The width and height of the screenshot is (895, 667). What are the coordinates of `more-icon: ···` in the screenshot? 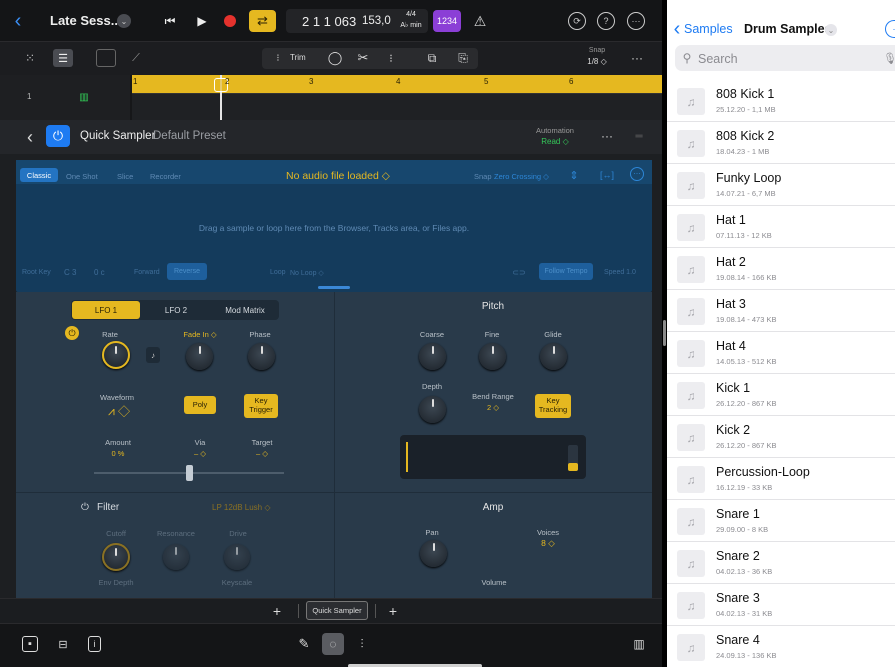 It's located at (636, 21).